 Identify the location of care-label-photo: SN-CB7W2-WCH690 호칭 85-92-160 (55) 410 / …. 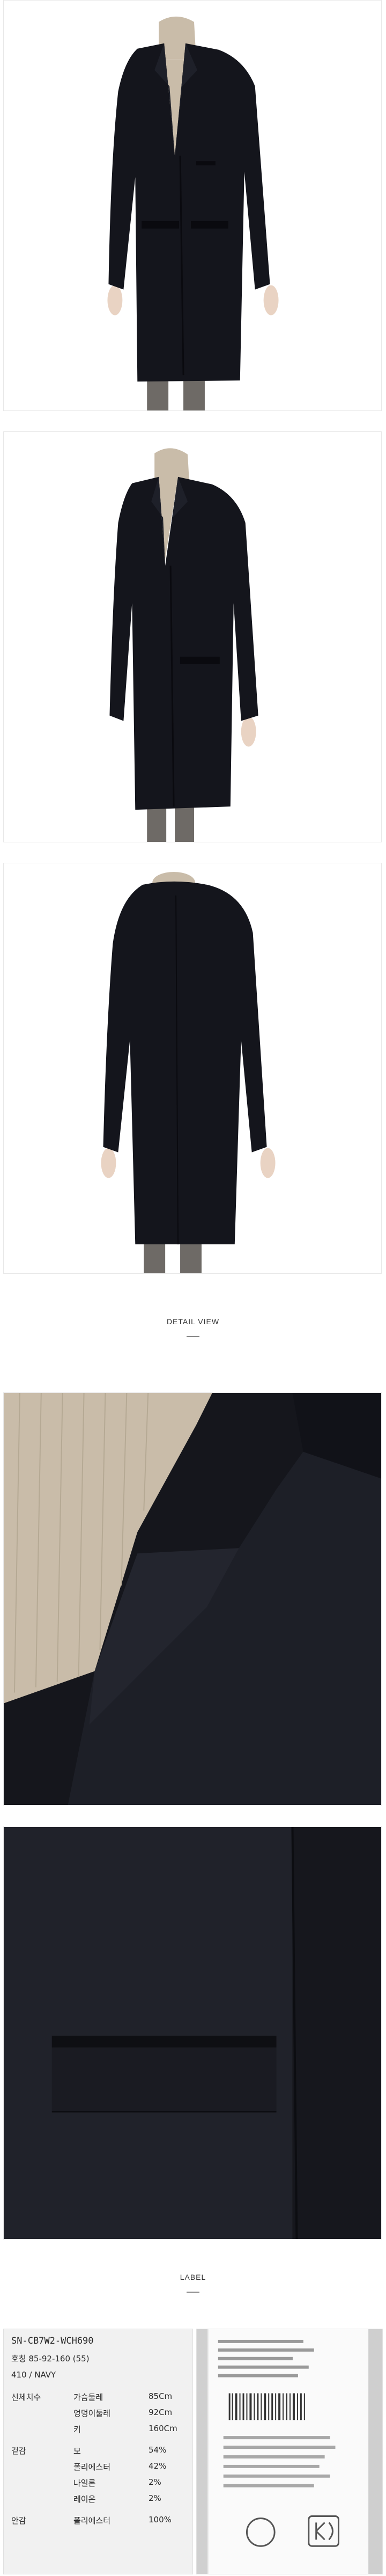
(98, 2451).